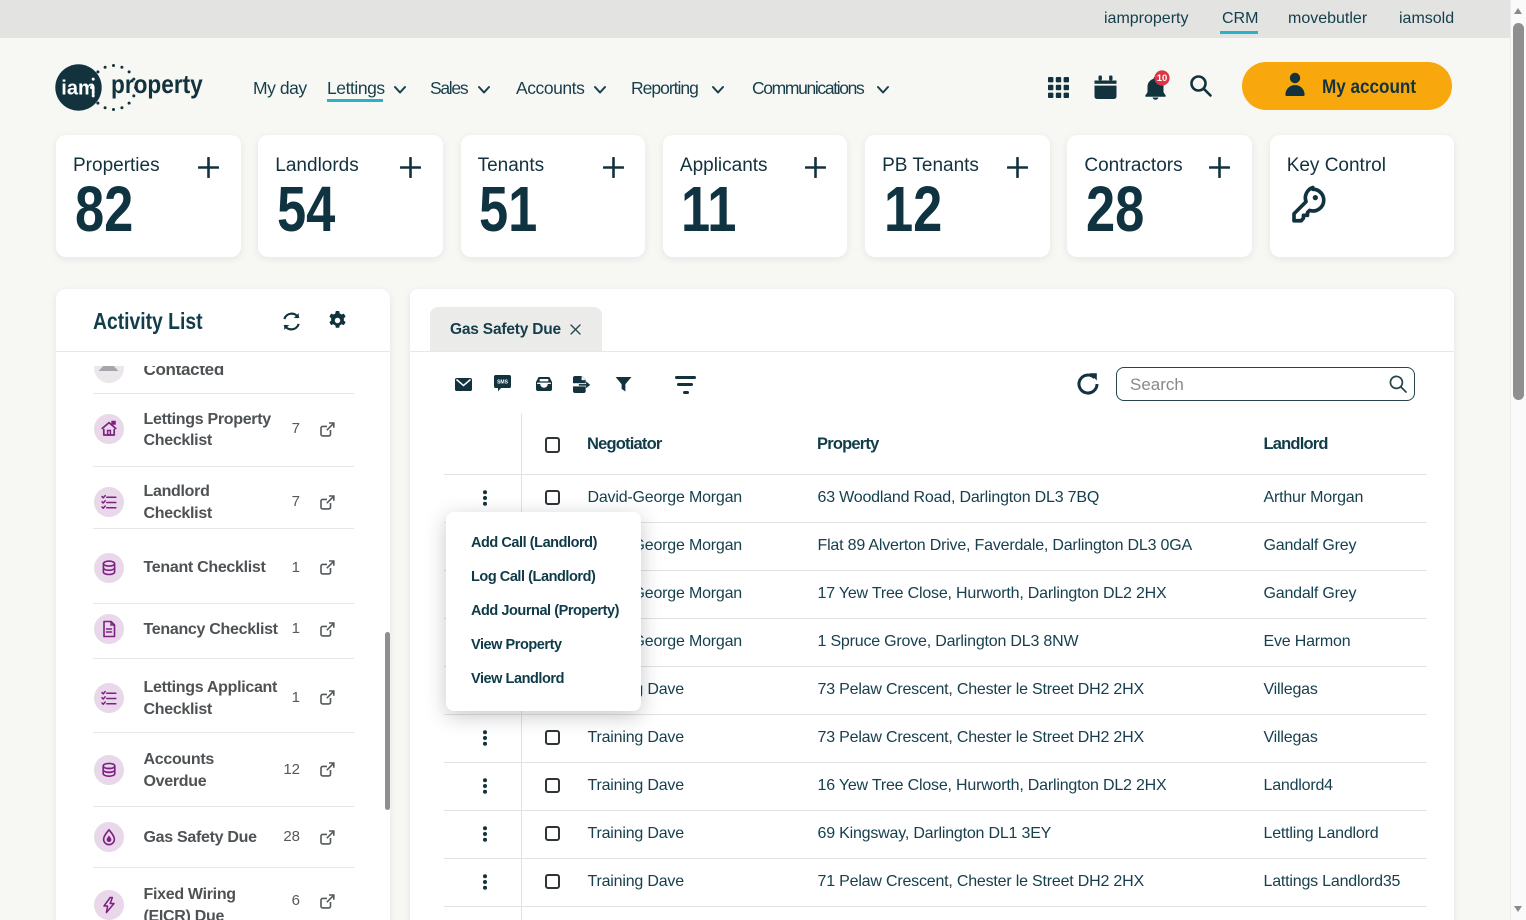 The height and width of the screenshot is (920, 1526). What do you see at coordinates (1161, 78) in the screenshot?
I see `svg-text: 10` at bounding box center [1161, 78].